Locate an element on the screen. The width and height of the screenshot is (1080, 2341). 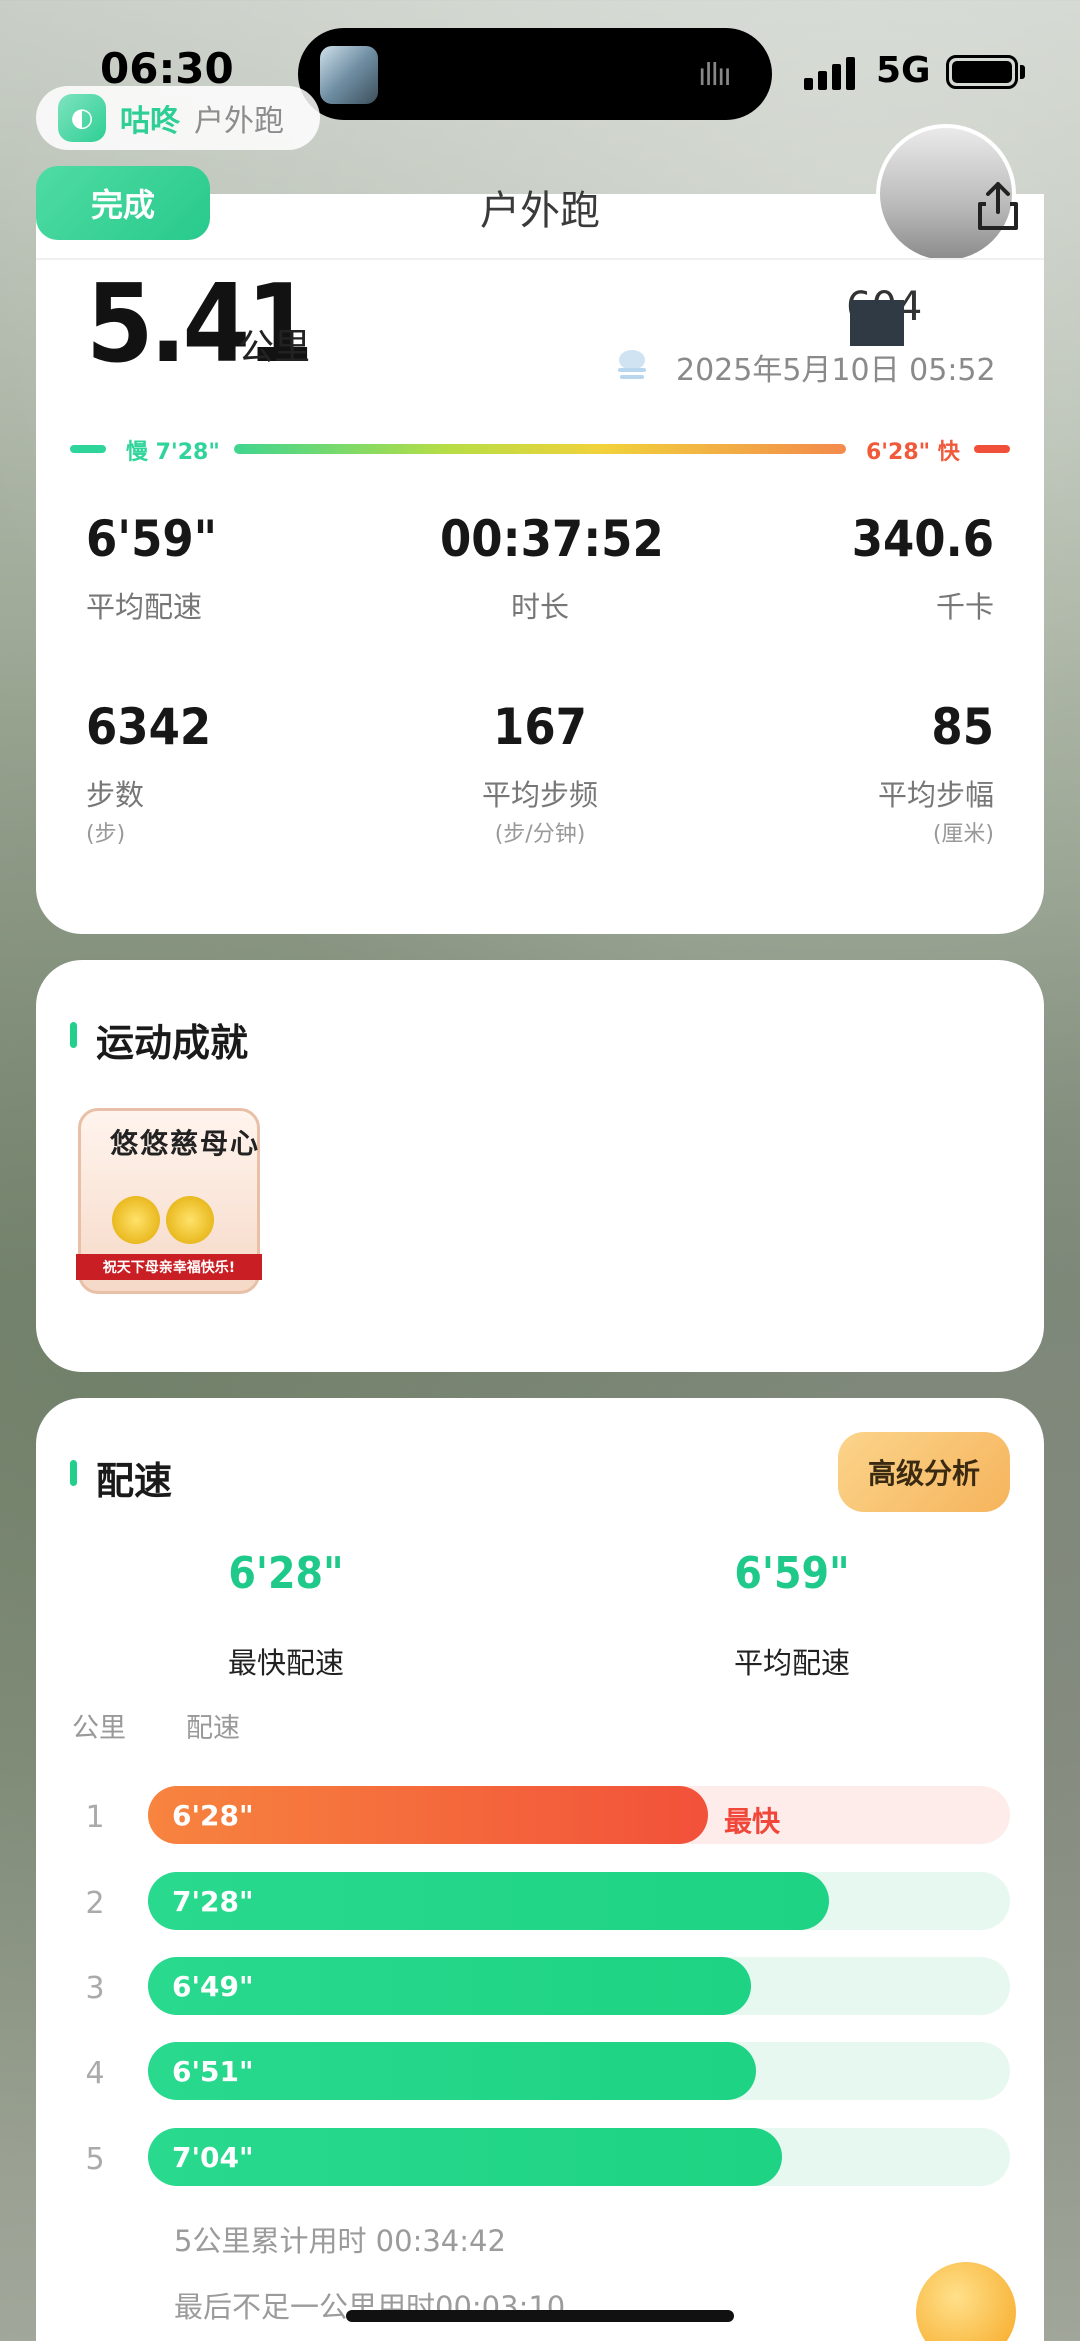
split-track: 6'51" is located at coordinates (579, 2071).